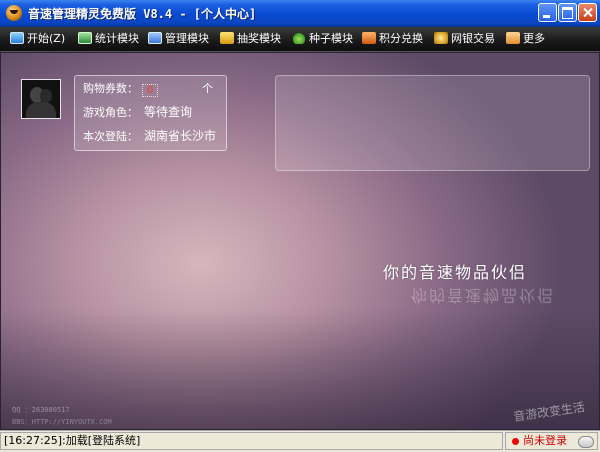 The image size is (600, 452). I want to click on minimize-button, so click(547, 12).